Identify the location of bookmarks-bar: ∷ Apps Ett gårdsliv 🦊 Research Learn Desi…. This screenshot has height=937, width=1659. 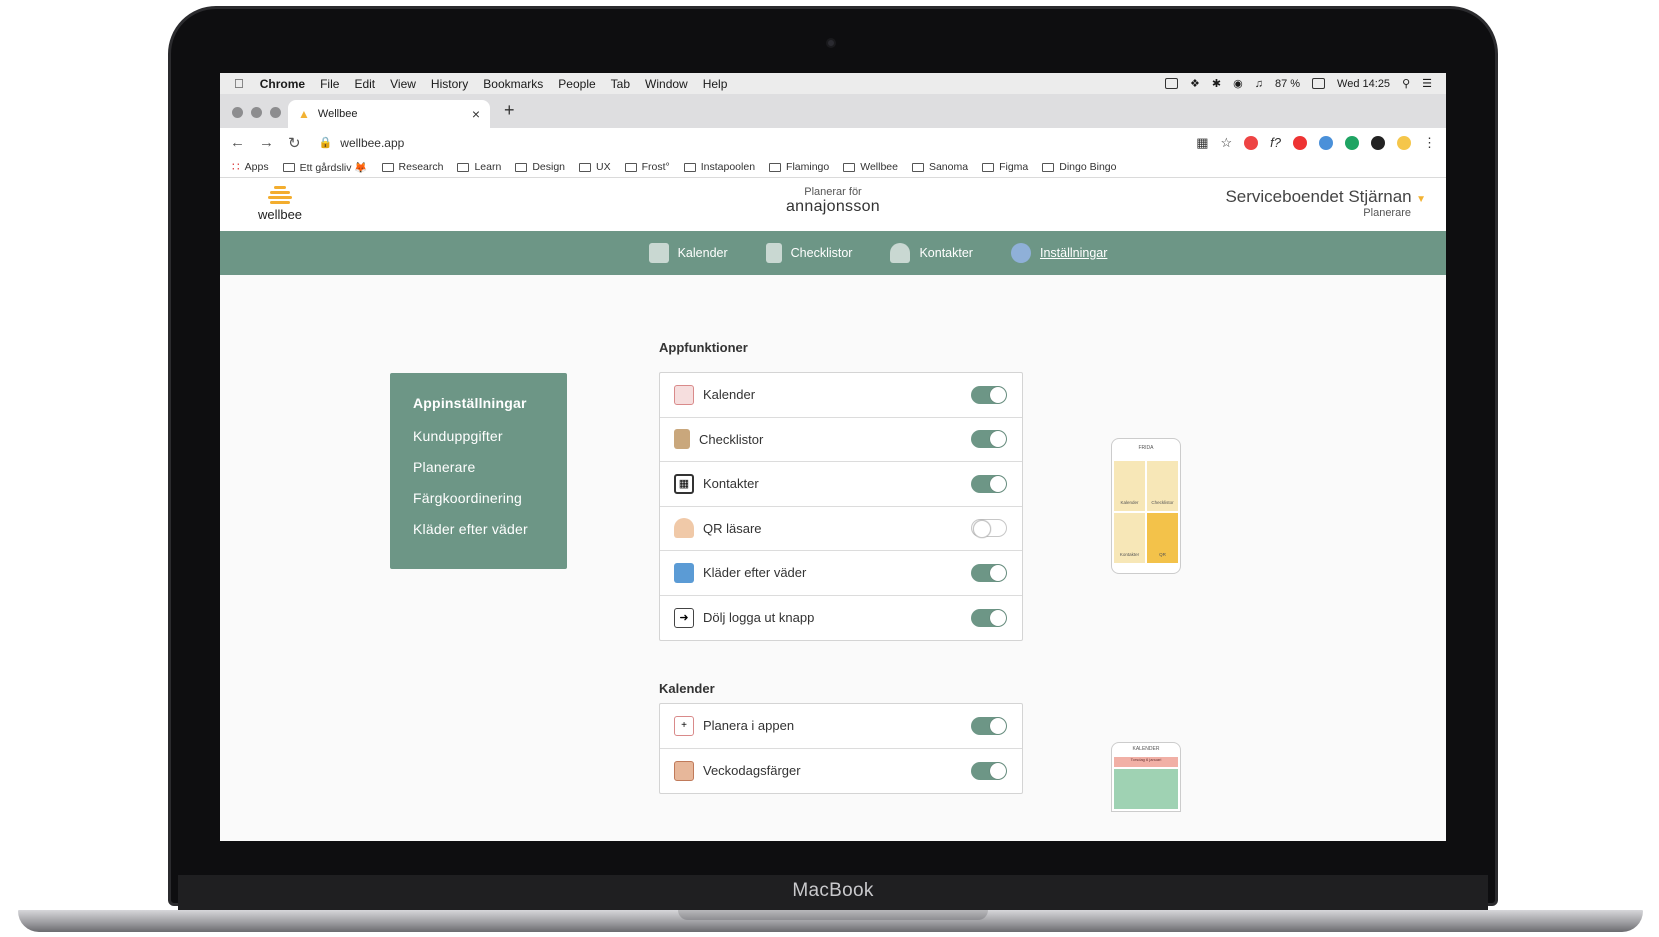
(833, 167).